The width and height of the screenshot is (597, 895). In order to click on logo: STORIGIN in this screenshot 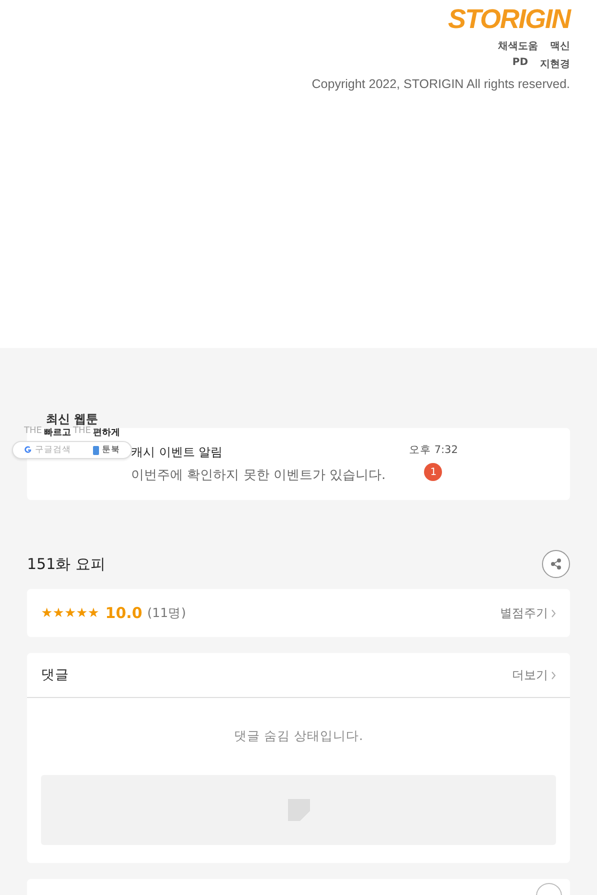, I will do `click(509, 19)`.